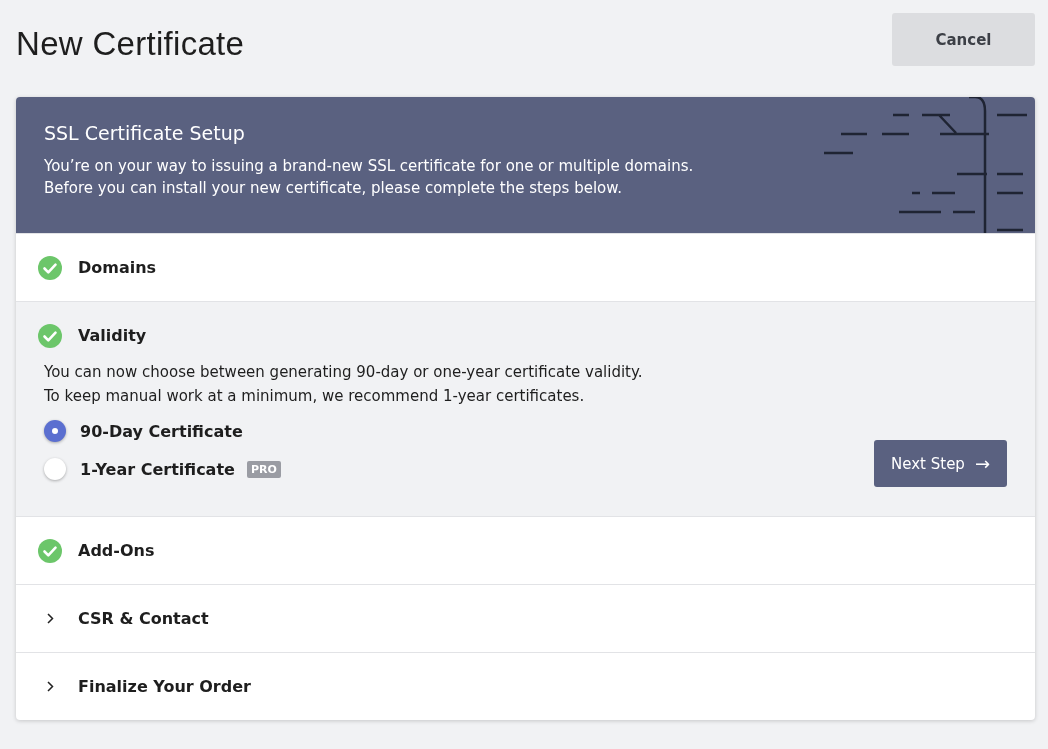 Image resolution: width=1048 pixels, height=749 pixels. Describe the element at coordinates (369, 166) in the screenshot. I see `header-description: You’re on your way to issuing a brand-new SSL certificate for one or multiple domains.` at that location.